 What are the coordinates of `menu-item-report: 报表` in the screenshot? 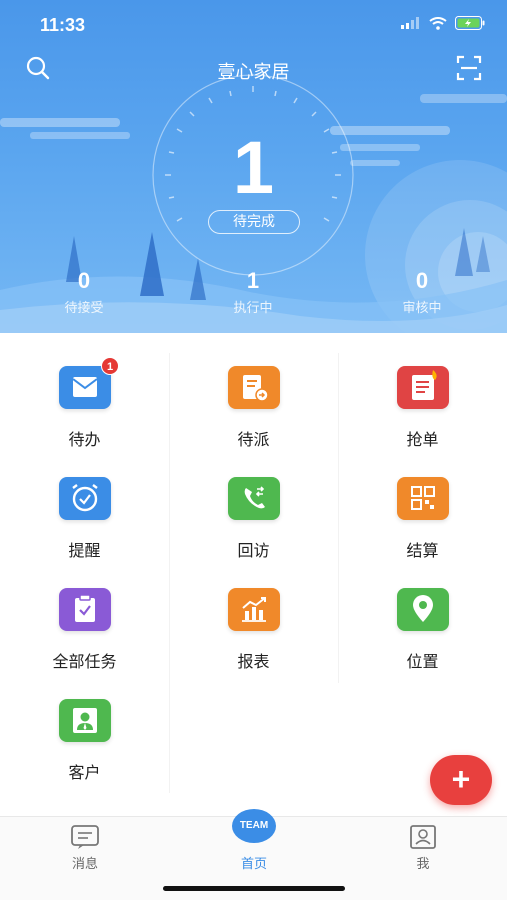 It's located at (253, 613).